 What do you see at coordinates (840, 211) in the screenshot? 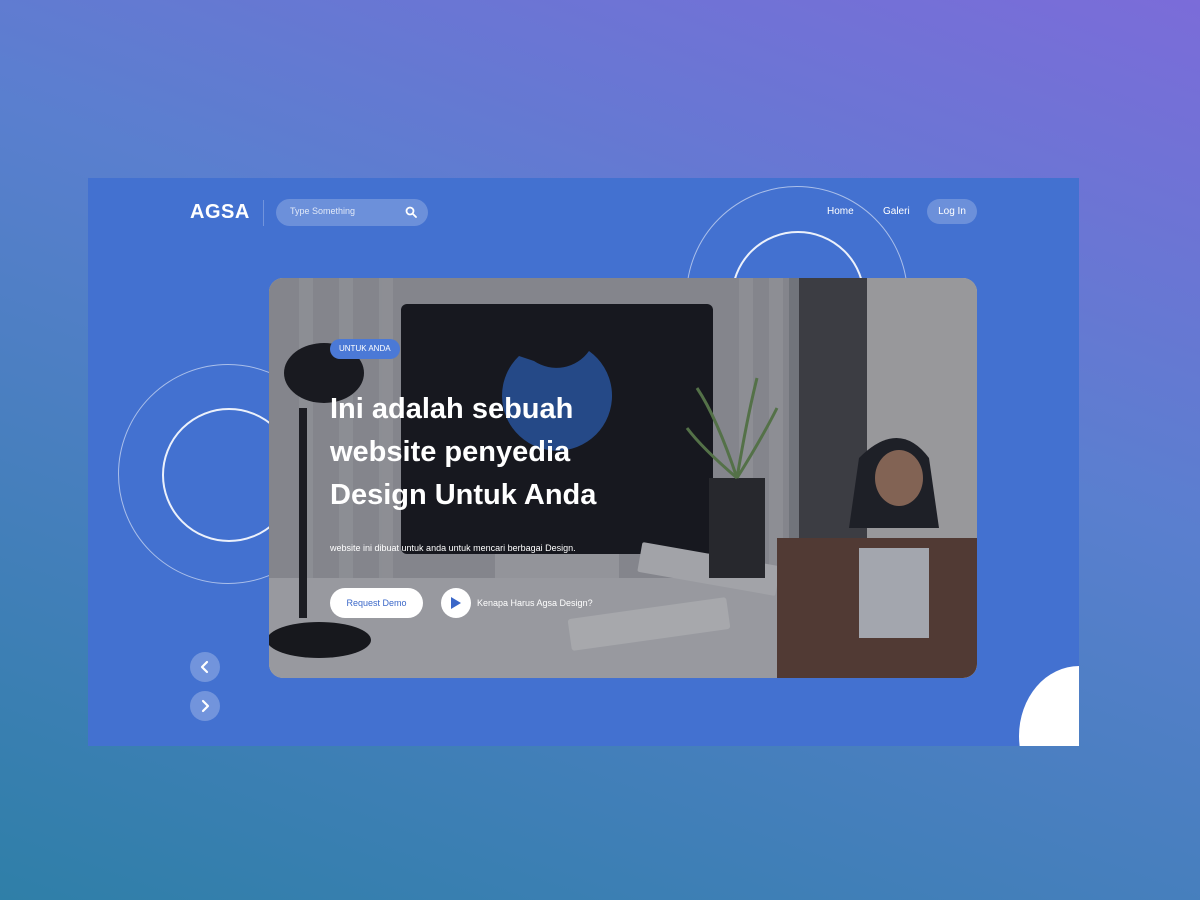
I see `nav-home: Home` at bounding box center [840, 211].